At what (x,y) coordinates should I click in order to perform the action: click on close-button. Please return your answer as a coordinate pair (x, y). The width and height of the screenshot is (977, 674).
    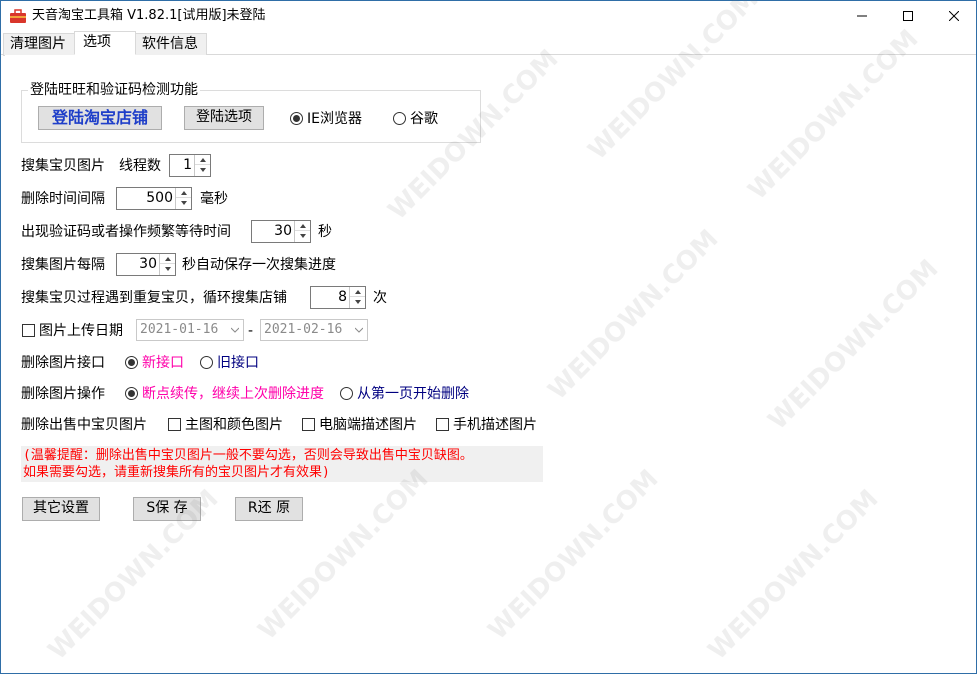
    Looking at the image, I should click on (954, 16).